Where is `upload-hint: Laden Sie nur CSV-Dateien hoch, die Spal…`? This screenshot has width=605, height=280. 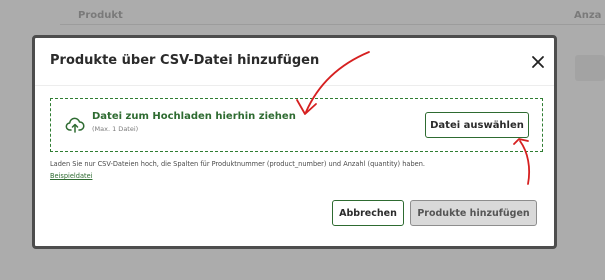
upload-hint: Laden Sie nur CSV-Dateien hoch, die Spal… is located at coordinates (237, 164).